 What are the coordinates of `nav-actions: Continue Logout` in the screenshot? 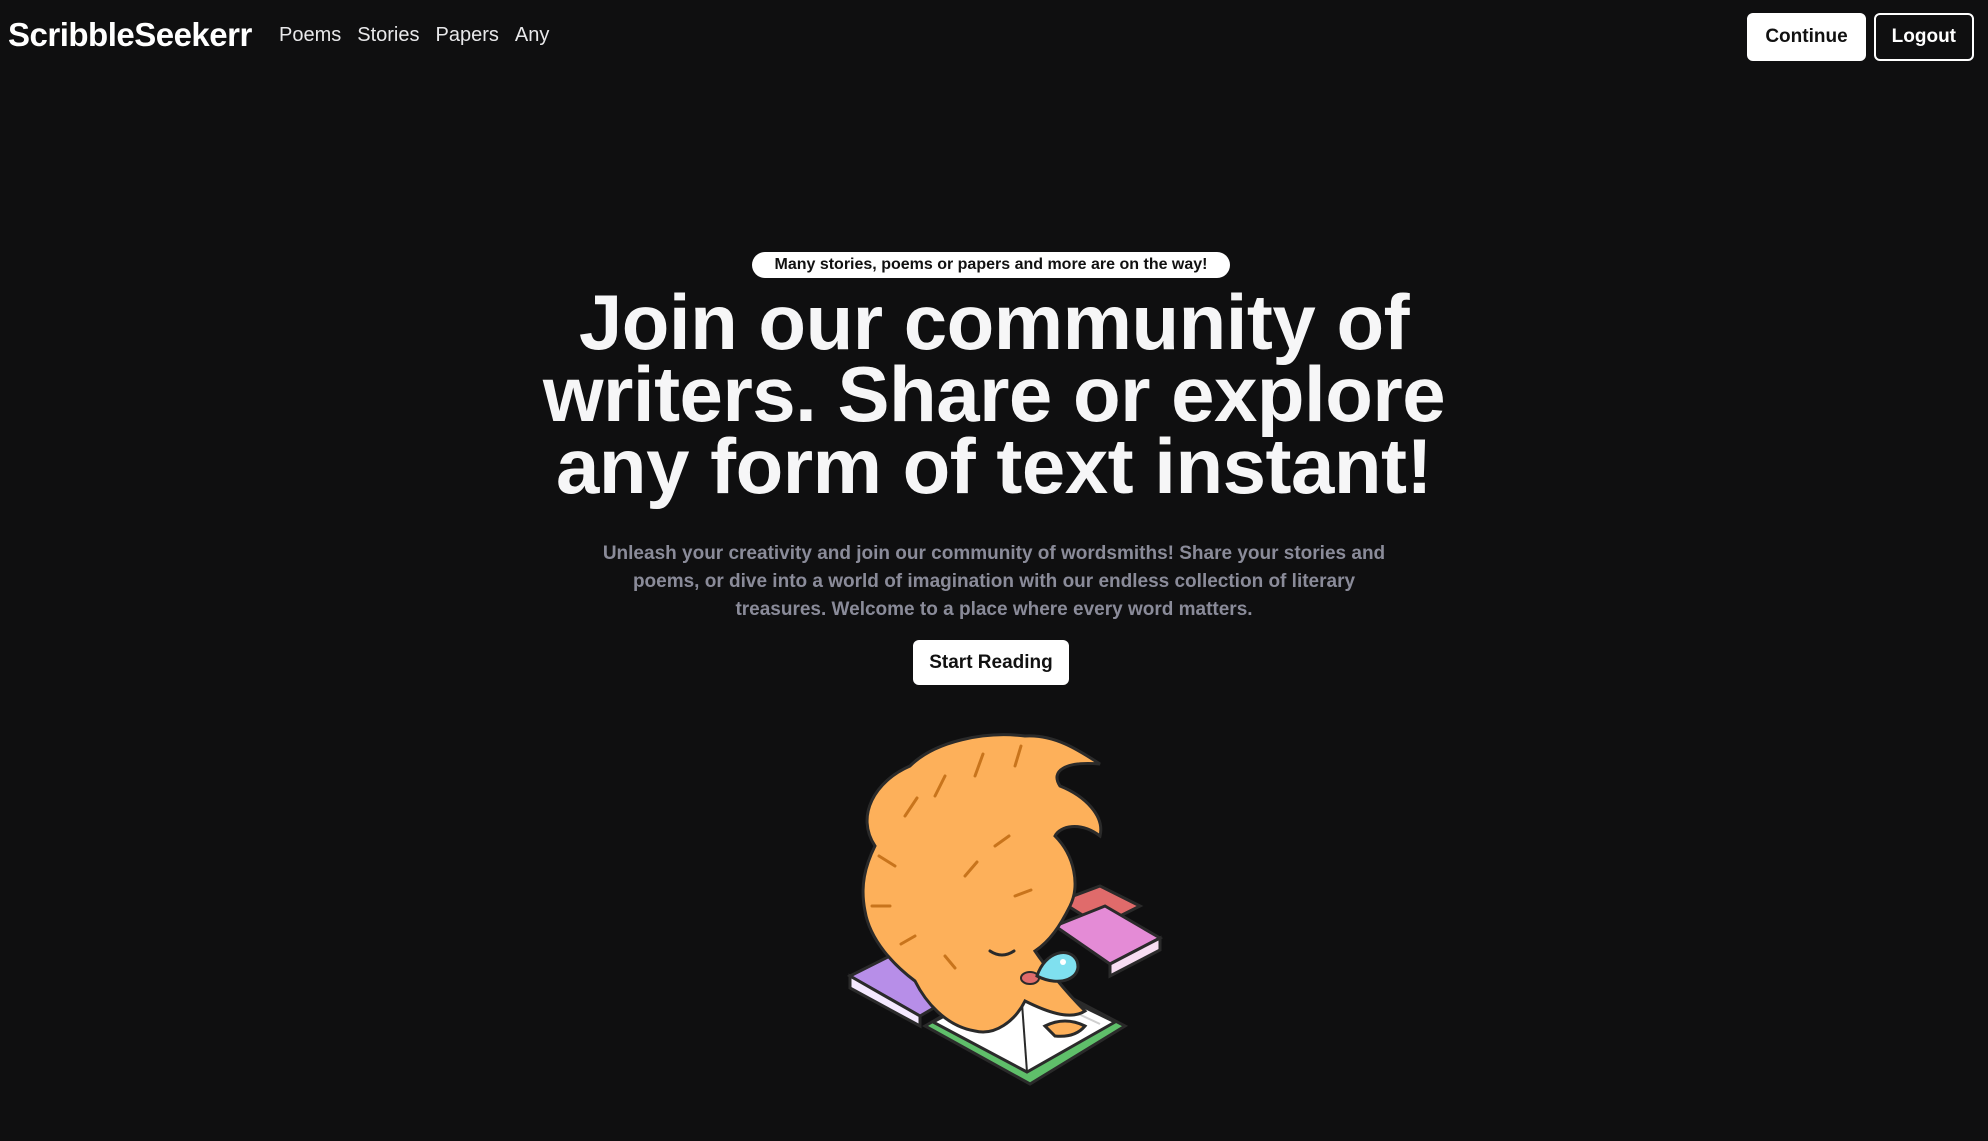 It's located at (1860, 37).